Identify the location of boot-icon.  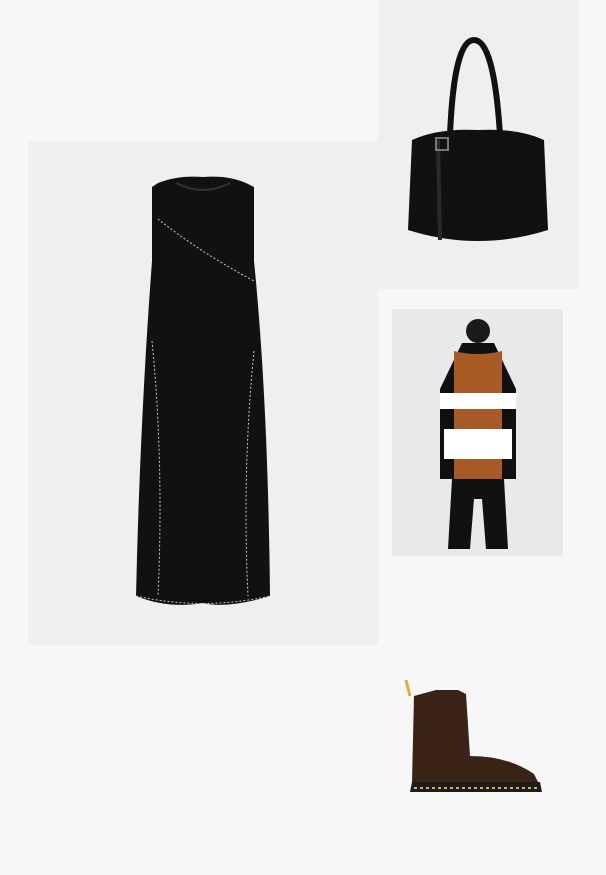
(473, 735).